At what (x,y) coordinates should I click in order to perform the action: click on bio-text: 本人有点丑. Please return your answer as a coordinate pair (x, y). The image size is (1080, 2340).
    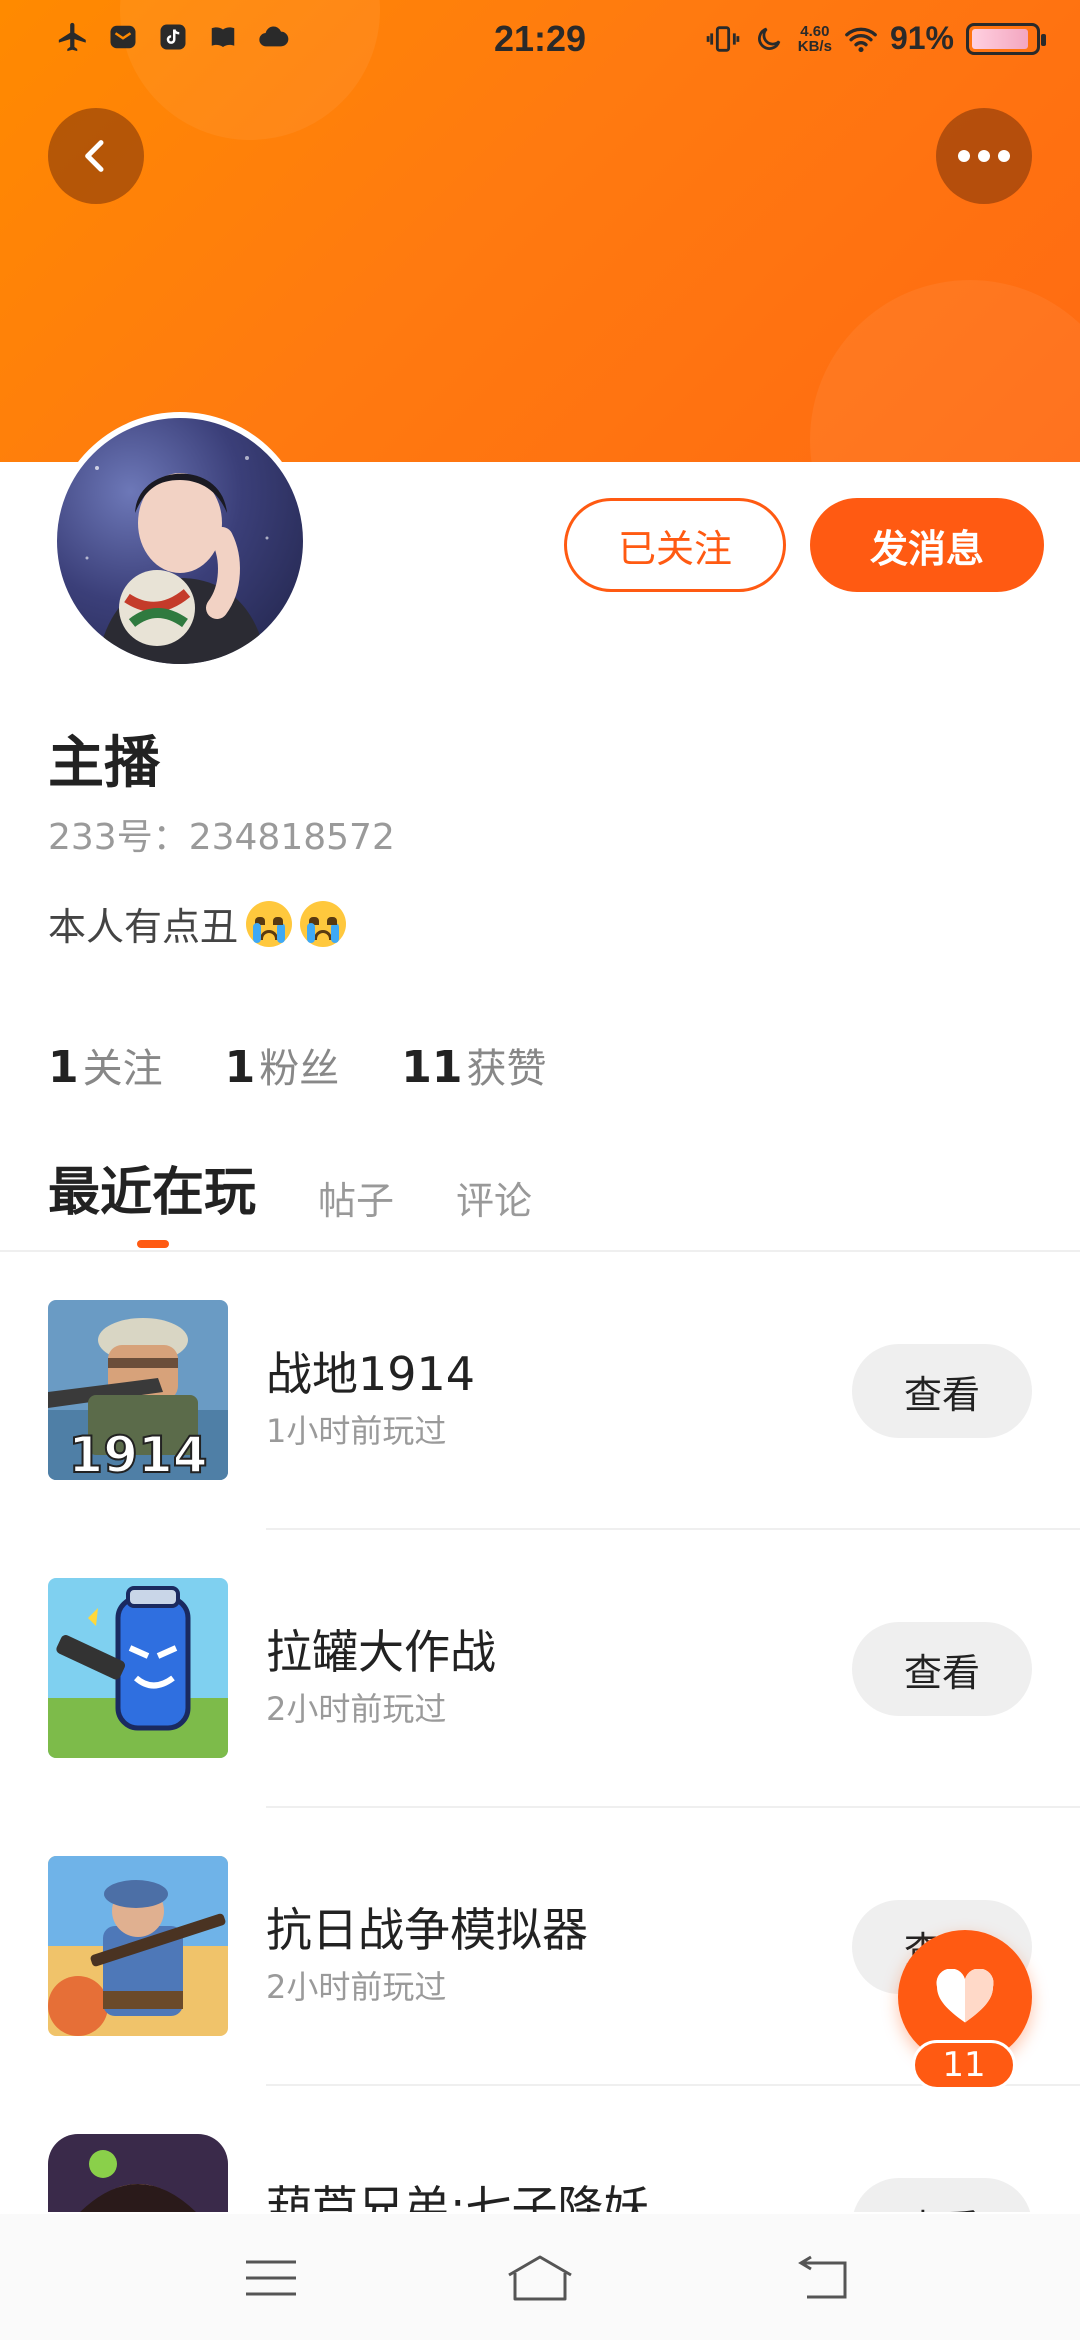
    Looking at the image, I should click on (143, 927).